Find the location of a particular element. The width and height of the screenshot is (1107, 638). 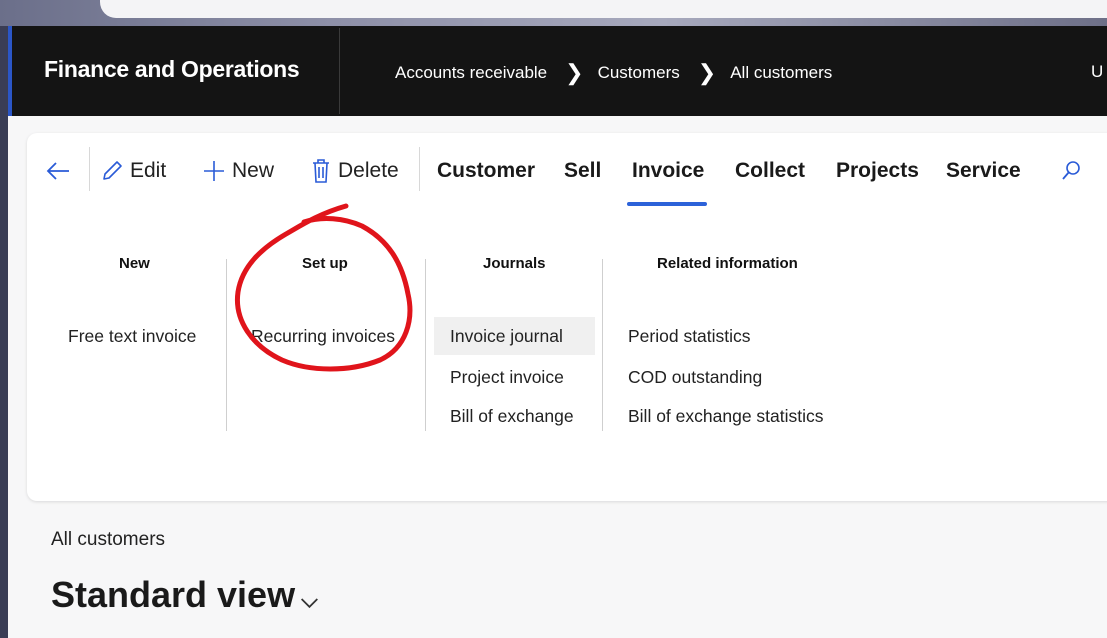

tab-service: Service is located at coordinates (983, 171).